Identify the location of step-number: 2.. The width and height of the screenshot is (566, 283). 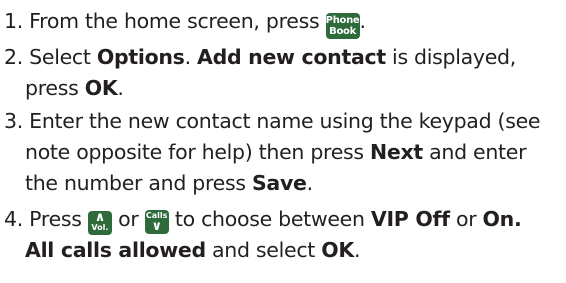
(13, 57).